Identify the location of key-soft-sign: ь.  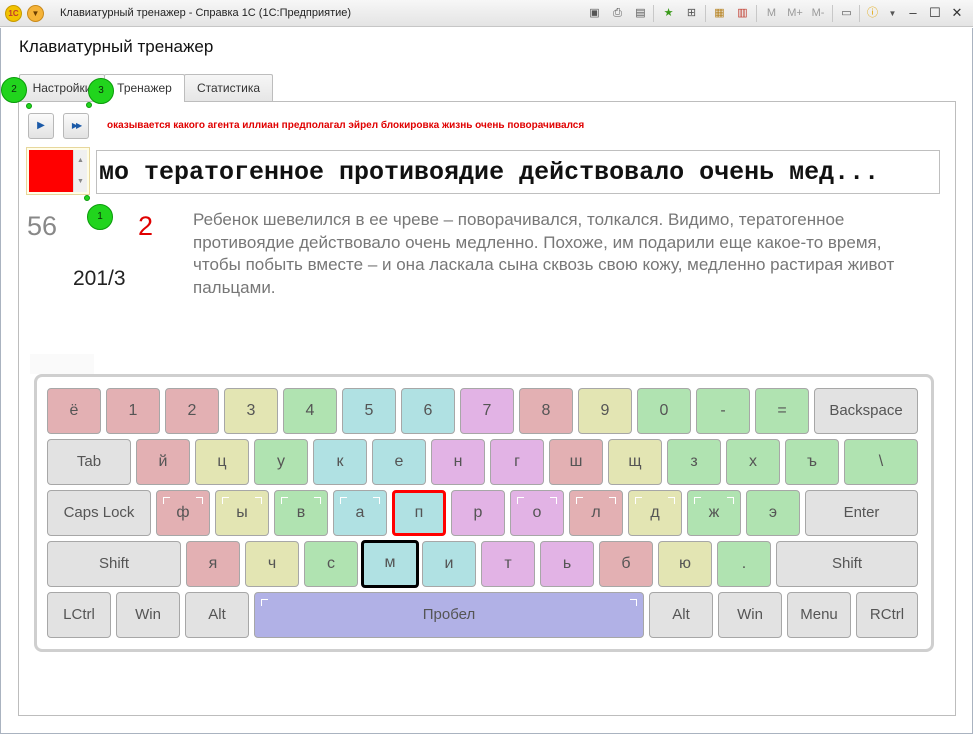
(567, 564).